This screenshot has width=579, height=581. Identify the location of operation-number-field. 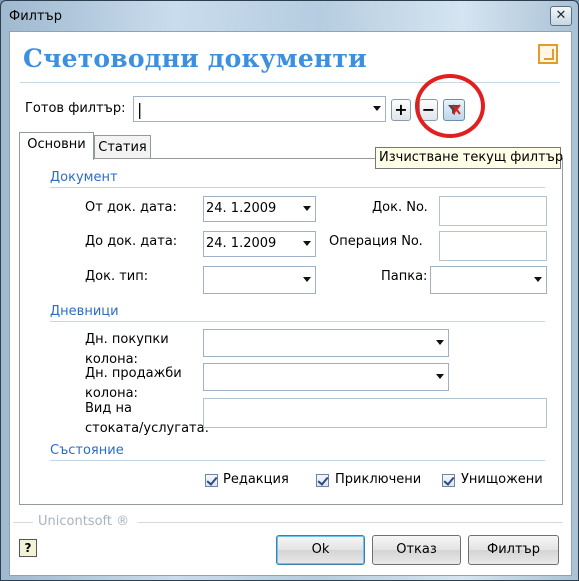
(493, 246).